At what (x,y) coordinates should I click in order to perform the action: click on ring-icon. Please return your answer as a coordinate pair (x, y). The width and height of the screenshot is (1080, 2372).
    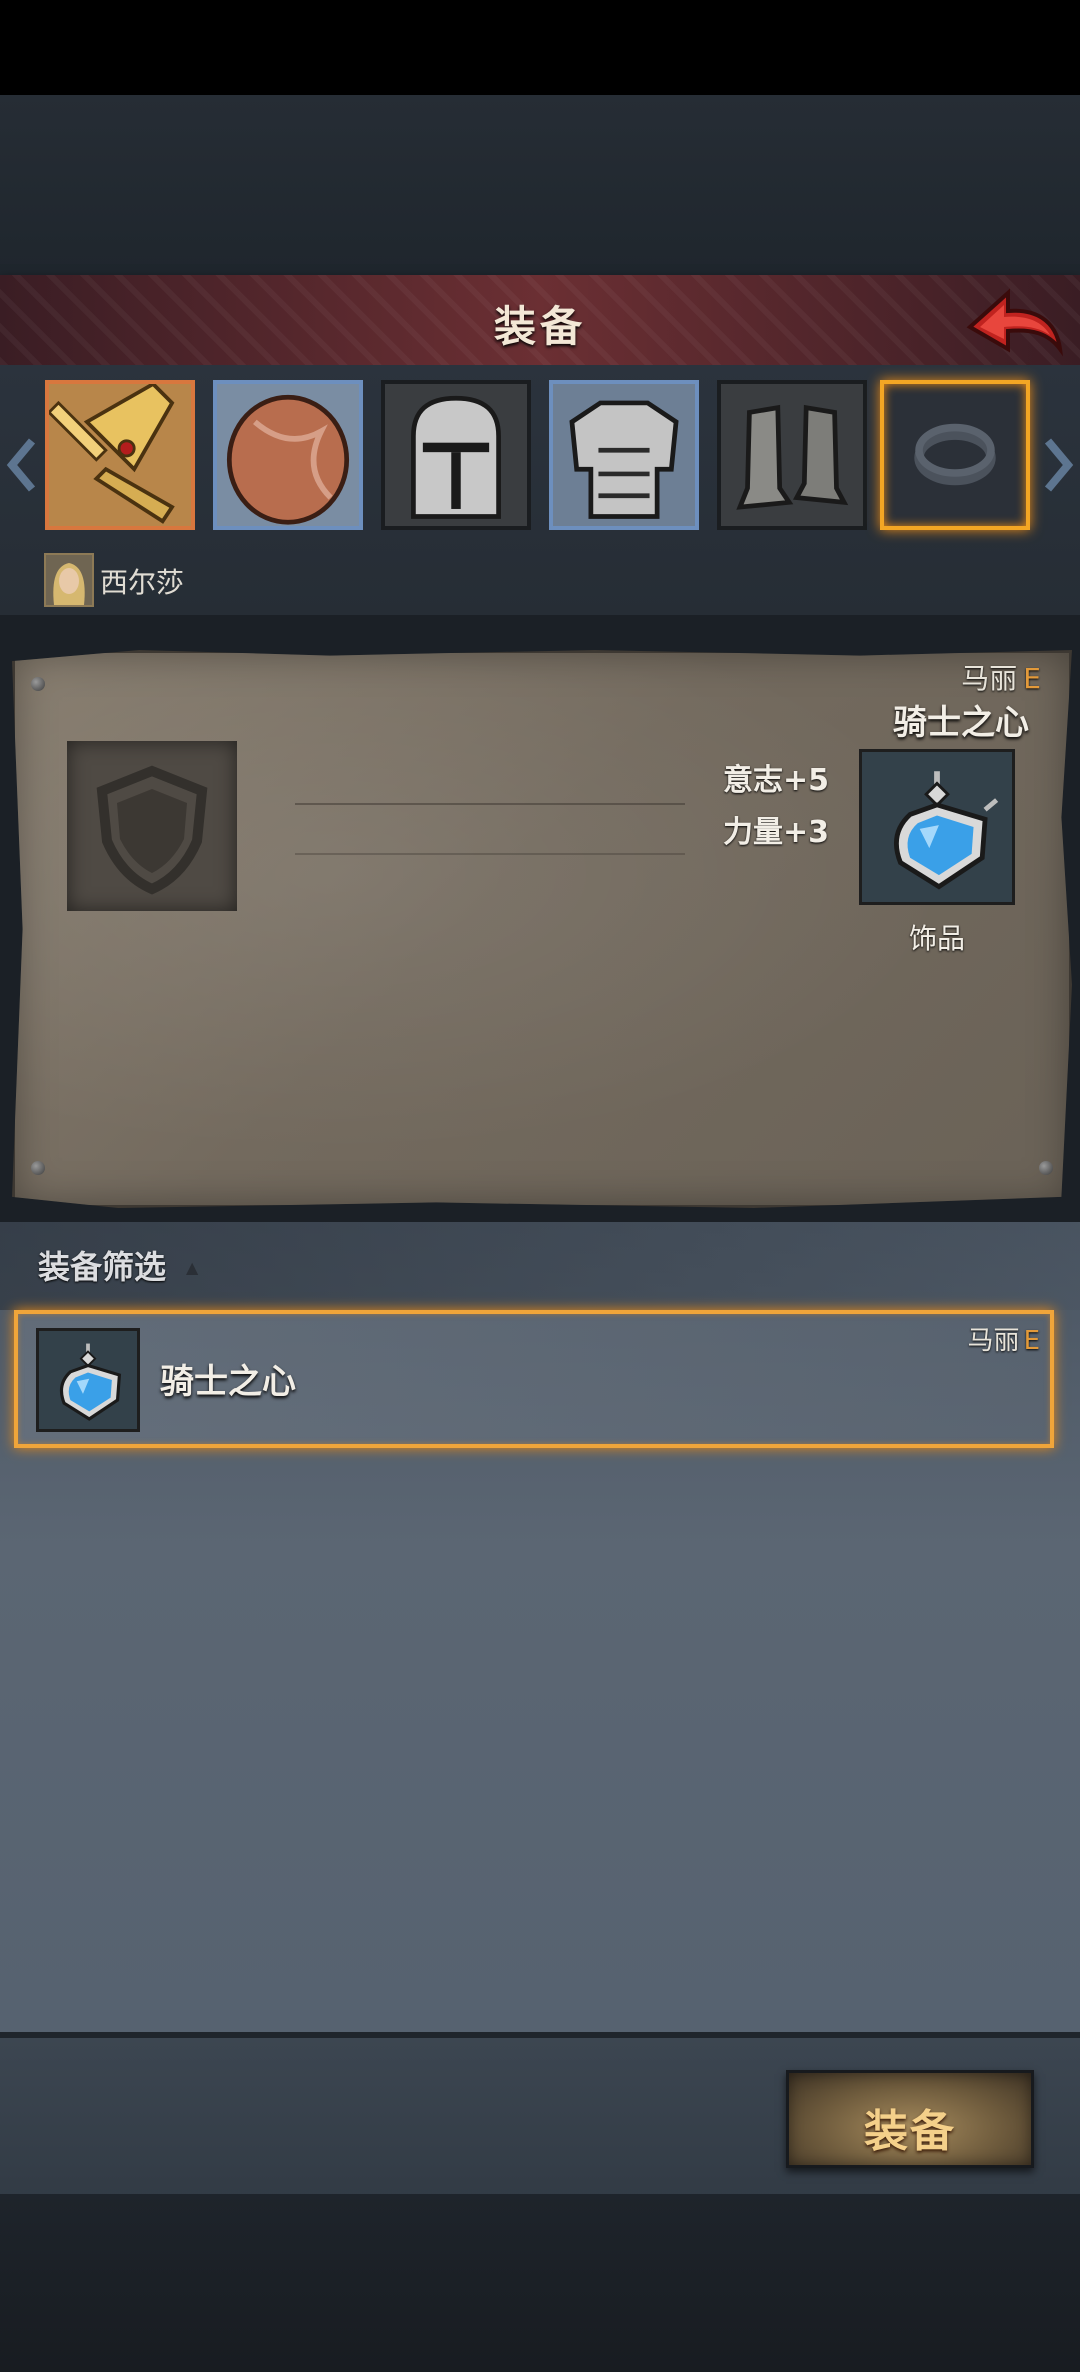
    Looking at the image, I should click on (955, 454).